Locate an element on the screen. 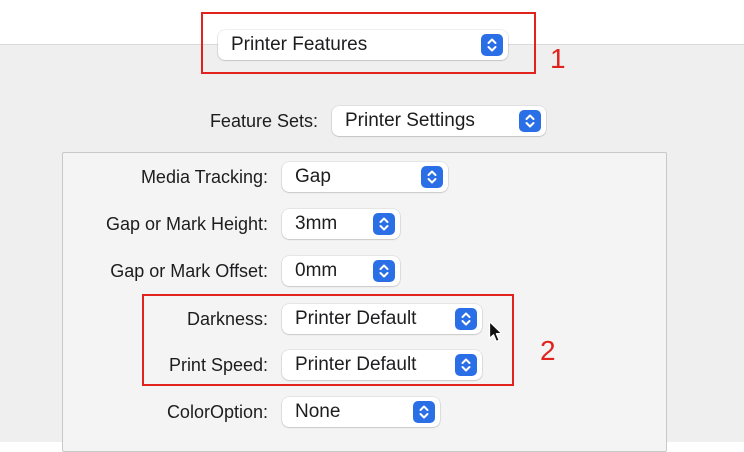 This screenshot has width=744, height=452. mouse-pointer-icon is located at coordinates (496, 334).